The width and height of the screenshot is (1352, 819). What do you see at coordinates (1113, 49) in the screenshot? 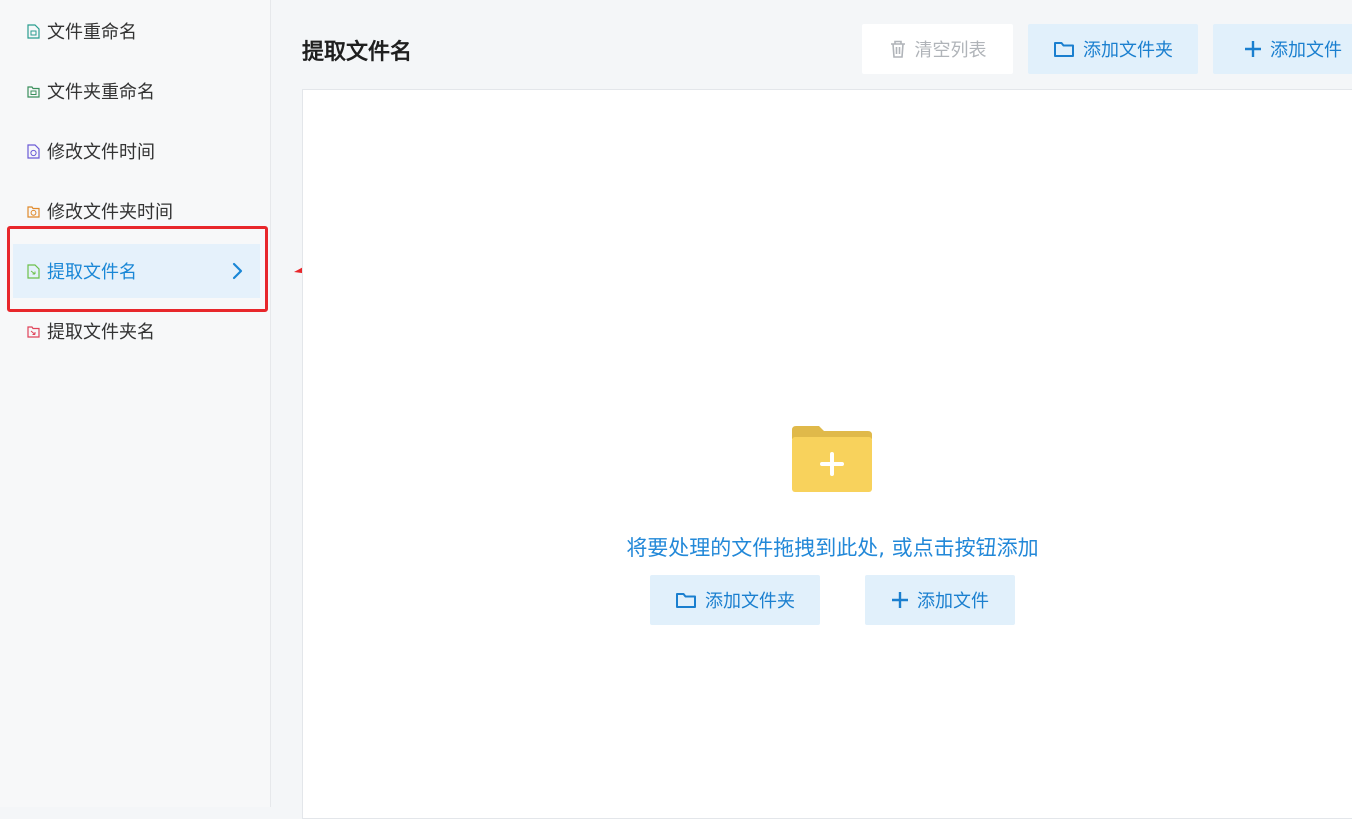
I see `add-folder-button: 添加文件夹` at bounding box center [1113, 49].